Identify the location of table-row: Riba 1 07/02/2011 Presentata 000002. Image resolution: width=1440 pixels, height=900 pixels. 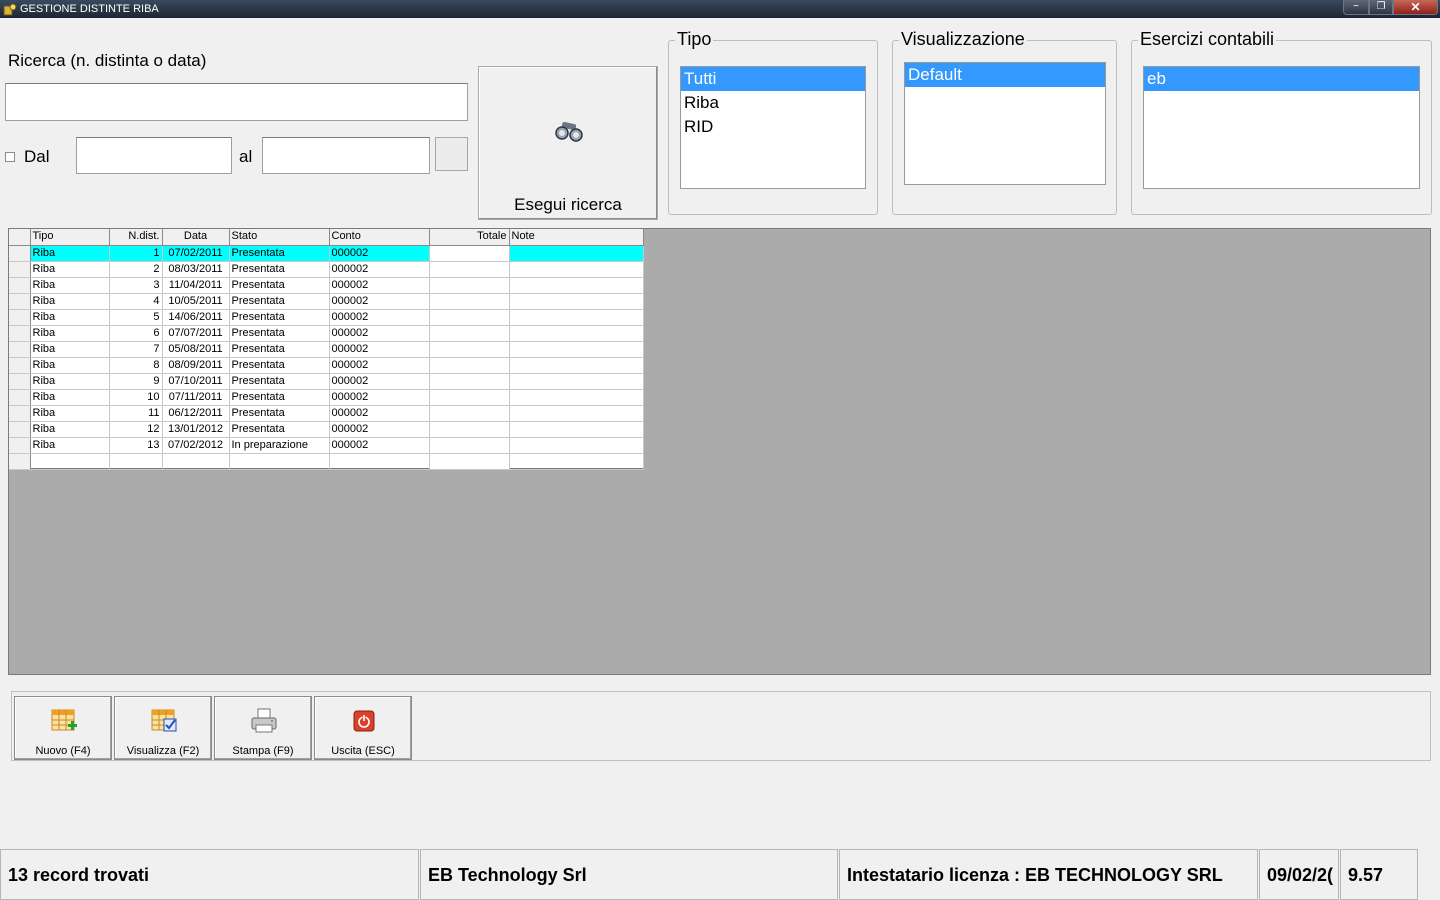
(326, 253).